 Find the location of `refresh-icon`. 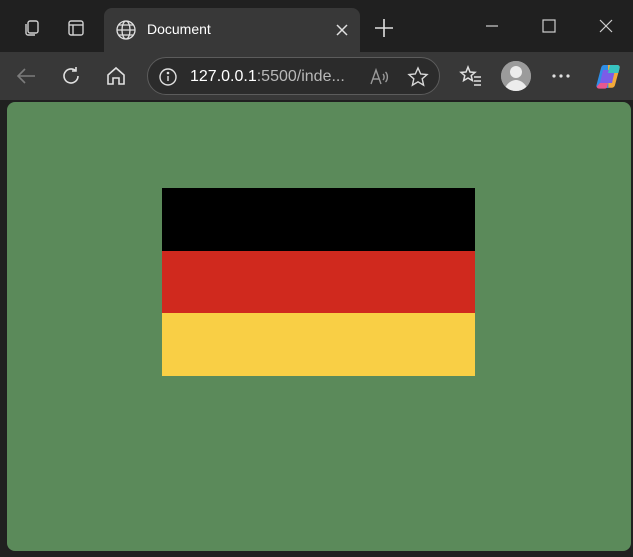

refresh-icon is located at coordinates (71, 76).